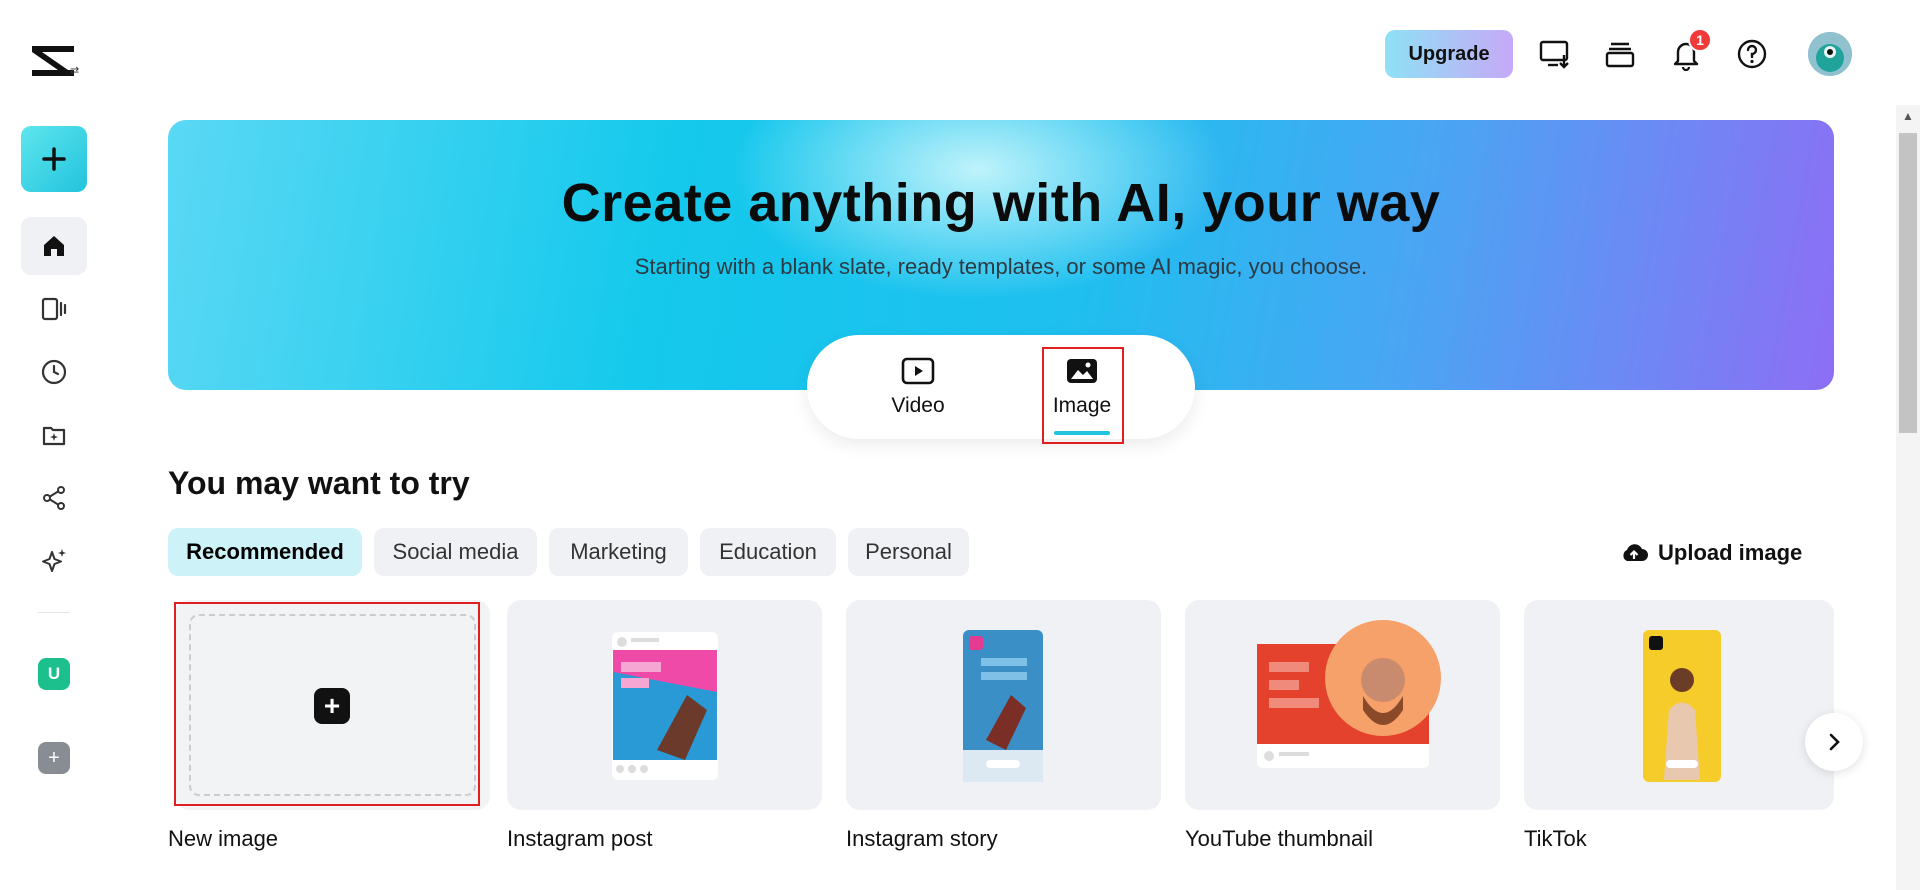 This screenshot has width=1920, height=890. What do you see at coordinates (1349, 694) in the screenshot?
I see `youtube-thumbnail-preview` at bounding box center [1349, 694].